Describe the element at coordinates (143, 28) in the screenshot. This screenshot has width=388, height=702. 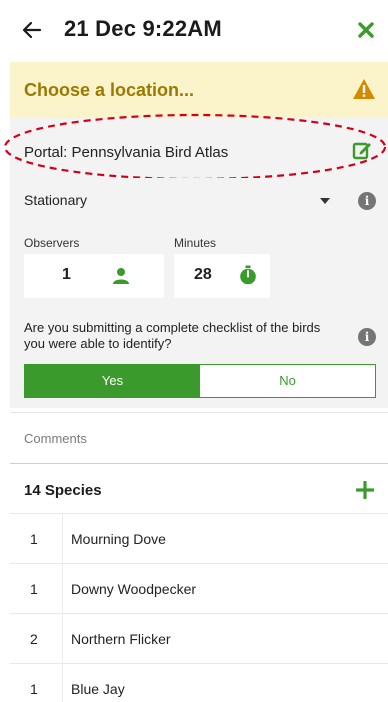
I see `checklist-date-title: 21 Dec 9:22AM` at that location.